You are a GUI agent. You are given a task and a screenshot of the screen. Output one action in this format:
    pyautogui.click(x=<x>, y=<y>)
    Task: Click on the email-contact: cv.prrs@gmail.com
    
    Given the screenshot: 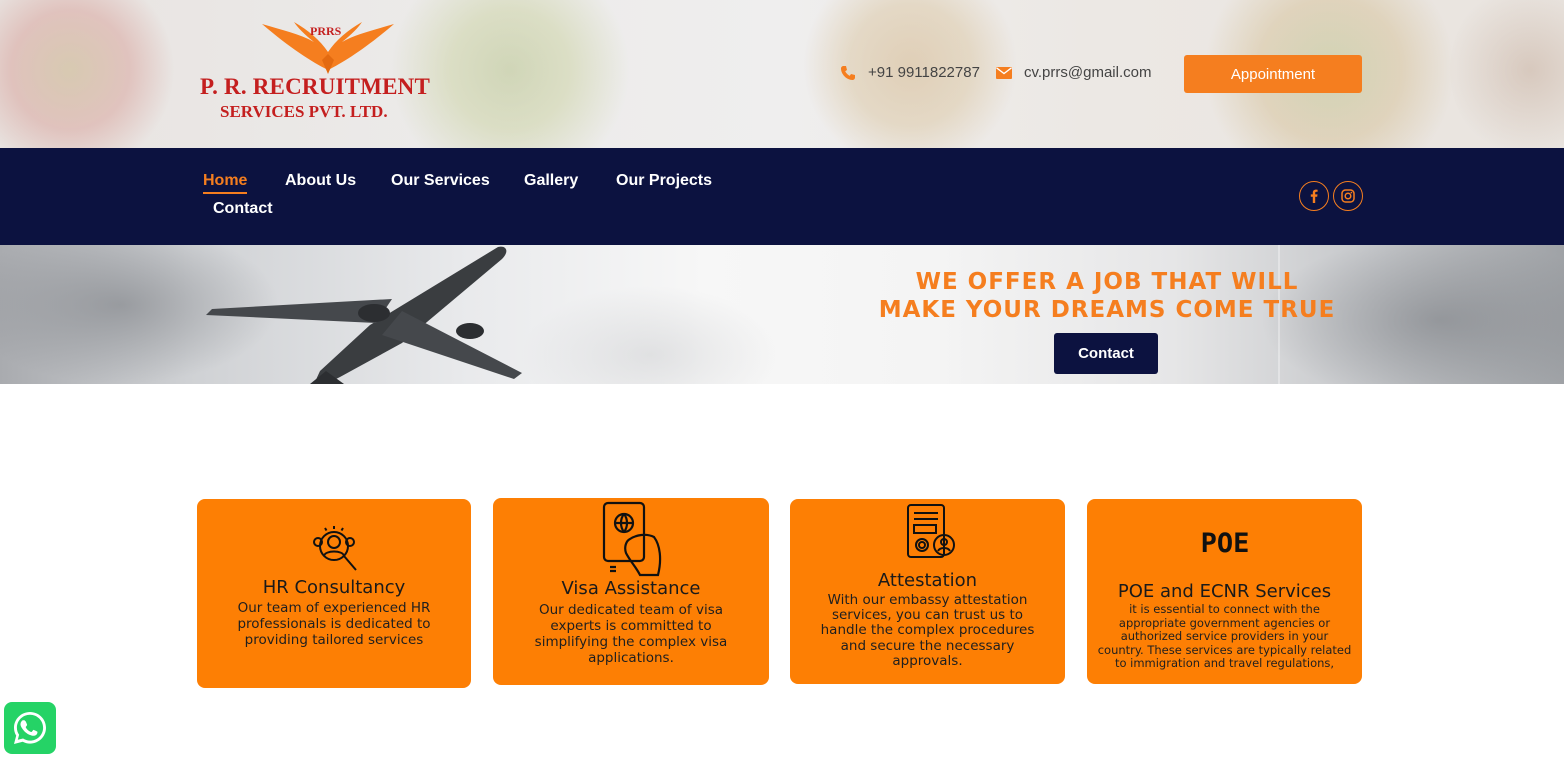 What is the action you would take?
    pyautogui.click(x=1073, y=72)
    